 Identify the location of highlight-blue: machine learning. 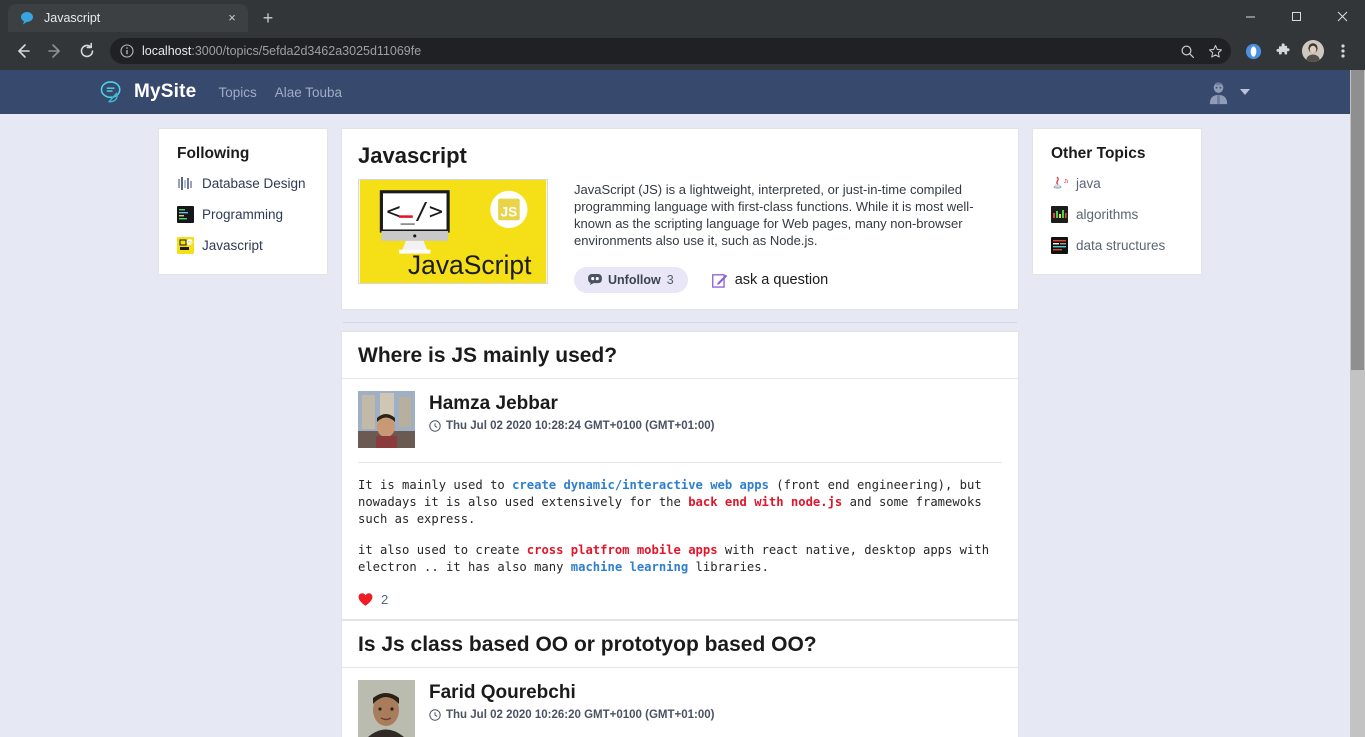
(629, 566).